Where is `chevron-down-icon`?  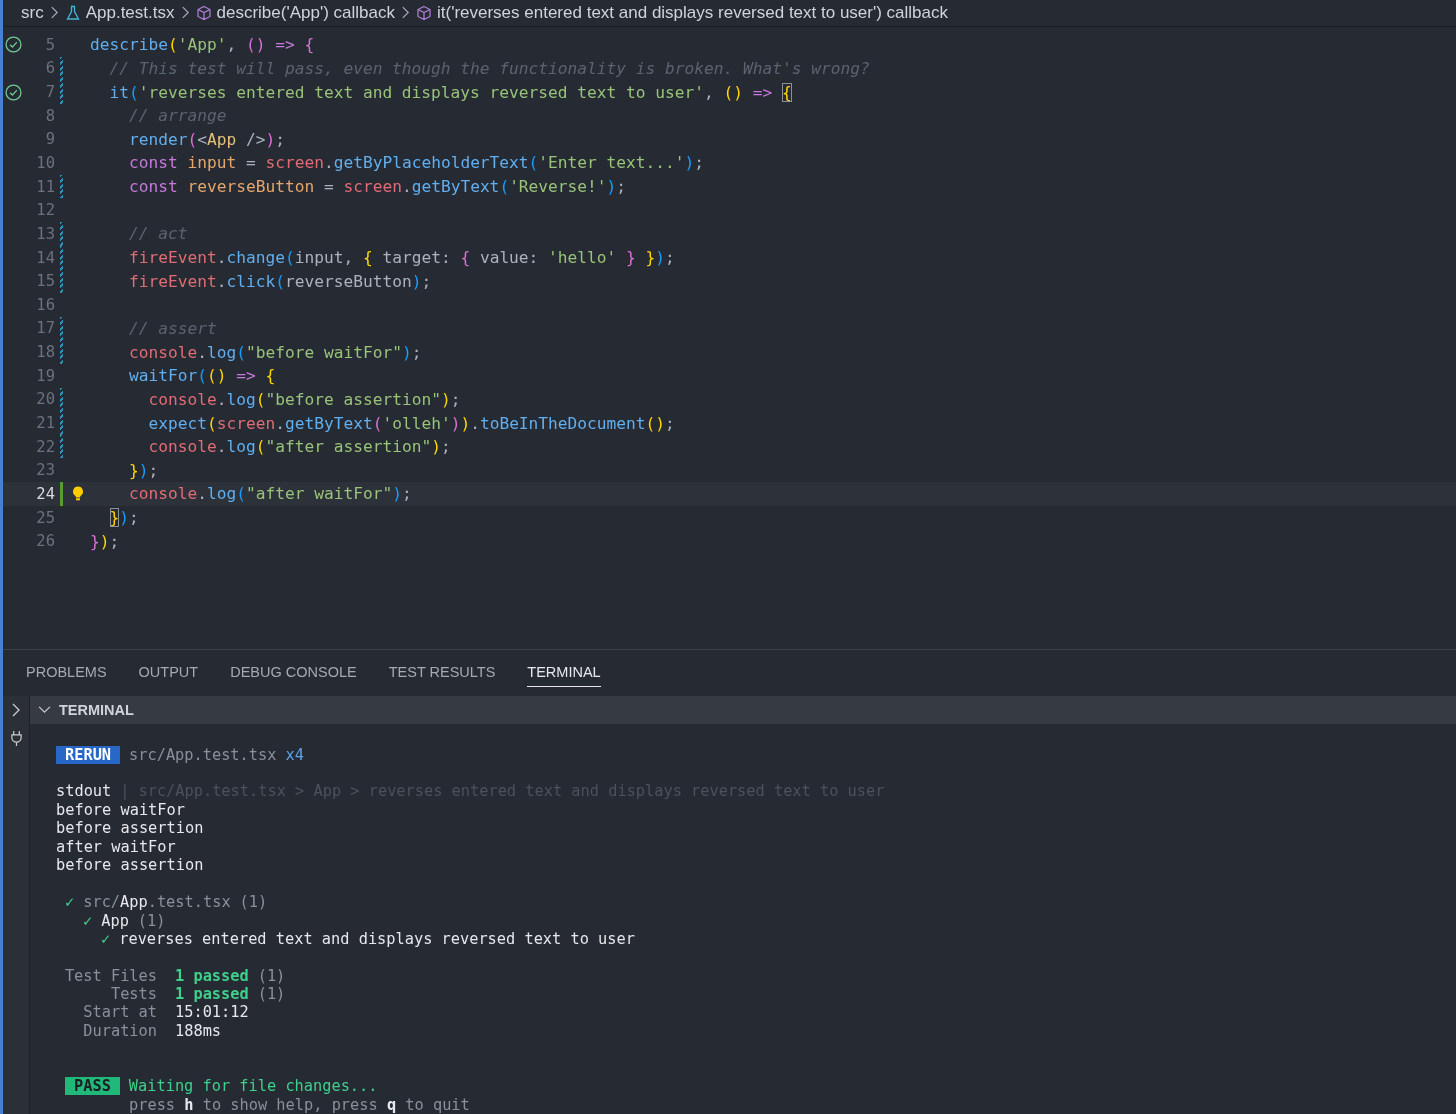
chevron-down-icon is located at coordinates (44, 710).